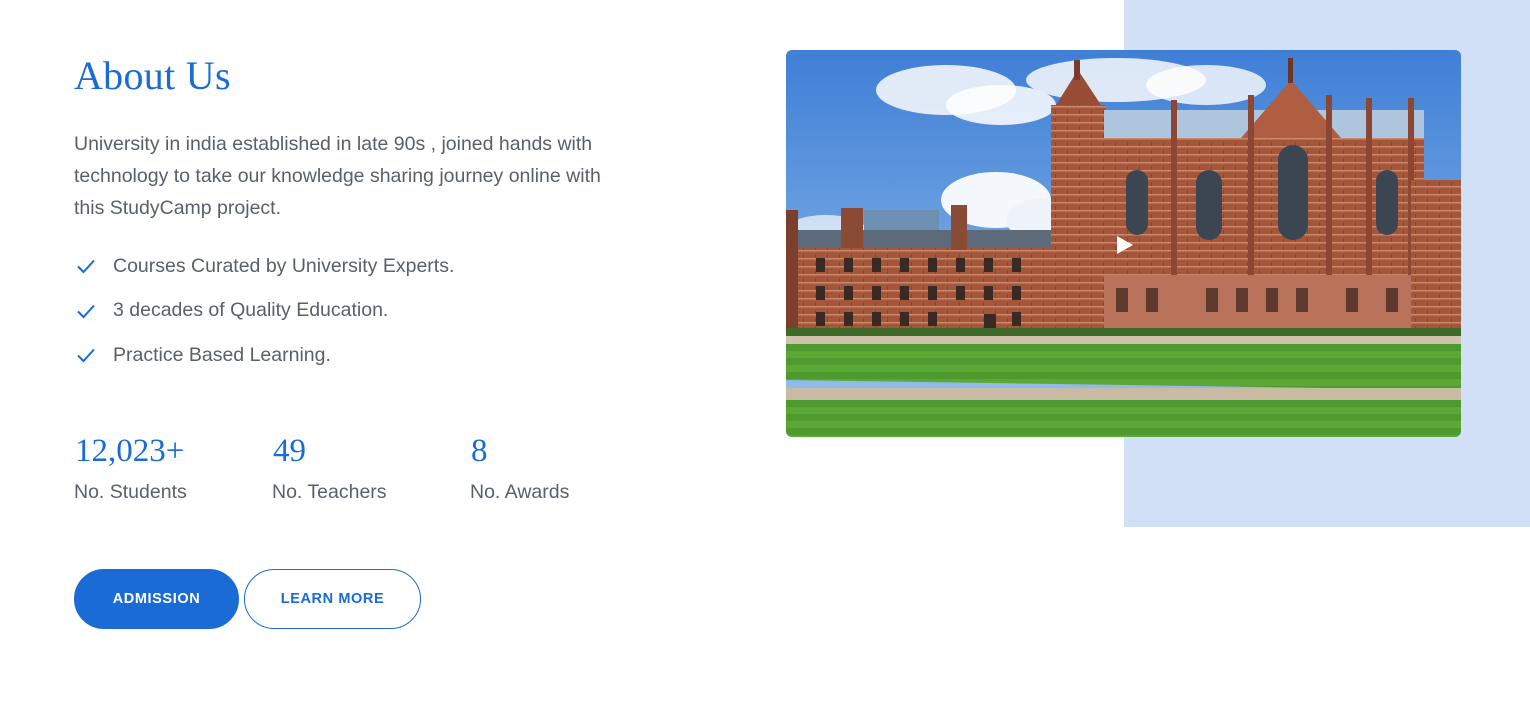  What do you see at coordinates (152, 75) in the screenshot?
I see `section-title: About Us` at bounding box center [152, 75].